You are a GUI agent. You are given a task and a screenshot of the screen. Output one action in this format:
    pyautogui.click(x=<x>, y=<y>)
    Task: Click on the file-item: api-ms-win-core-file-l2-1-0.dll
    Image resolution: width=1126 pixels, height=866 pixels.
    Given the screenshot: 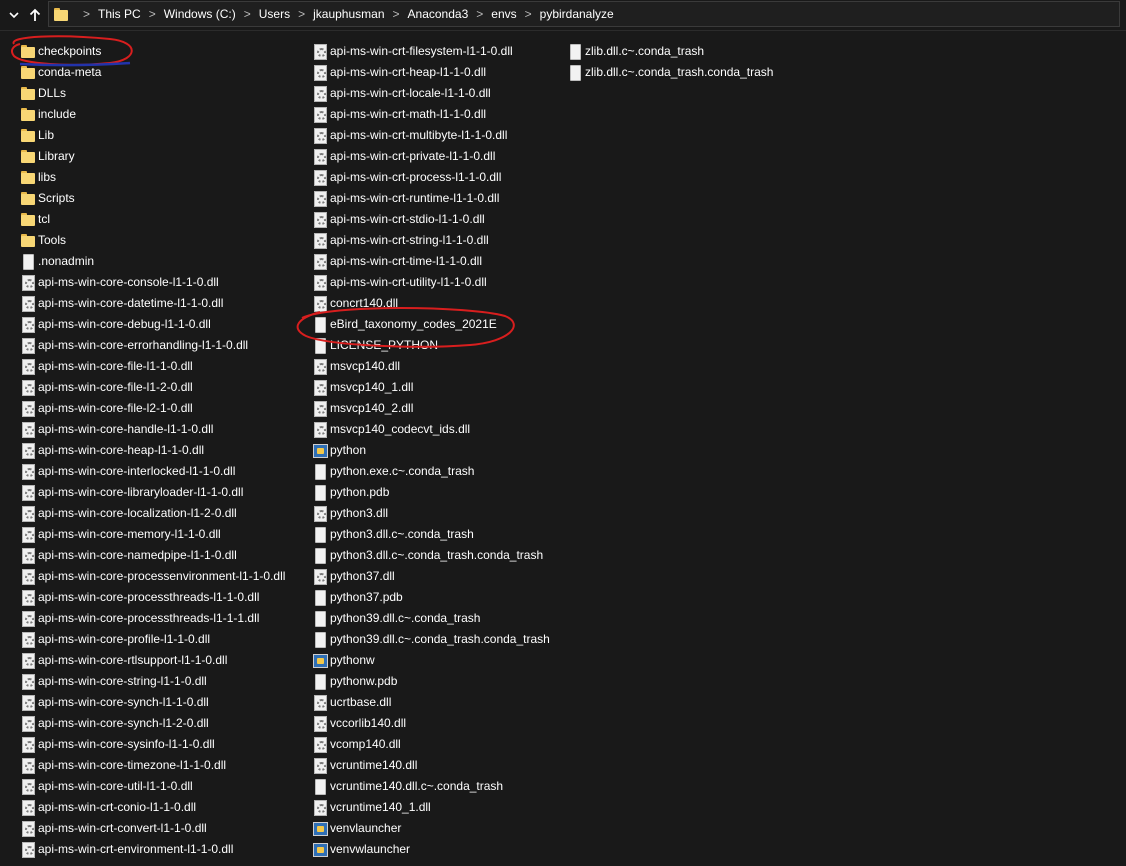 What is the action you would take?
    pyautogui.click(x=152, y=407)
    